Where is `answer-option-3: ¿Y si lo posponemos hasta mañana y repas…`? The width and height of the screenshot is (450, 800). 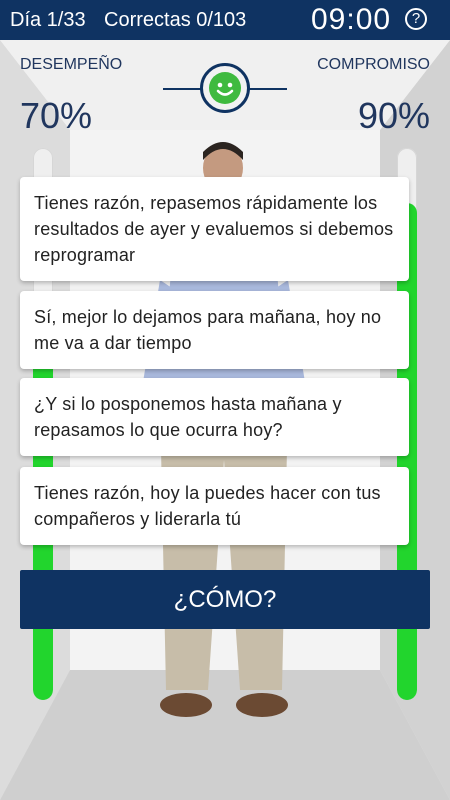
answer-option-3: ¿Y si lo posponemos hasta mañana y repas… is located at coordinates (214, 417).